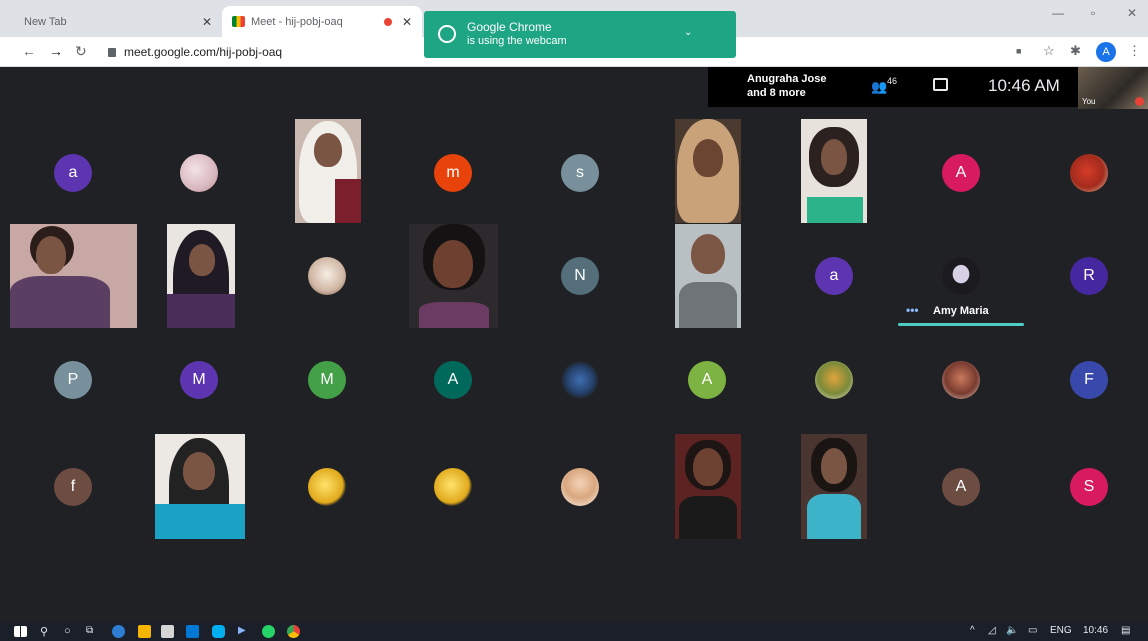 The width and height of the screenshot is (1148, 641). What do you see at coordinates (89, 630) in the screenshot?
I see `task-view-icon: ⧉` at bounding box center [89, 630].